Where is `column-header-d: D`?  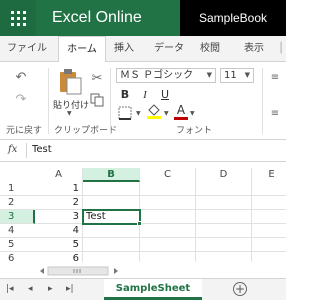 column-header-d: D is located at coordinates (224, 175).